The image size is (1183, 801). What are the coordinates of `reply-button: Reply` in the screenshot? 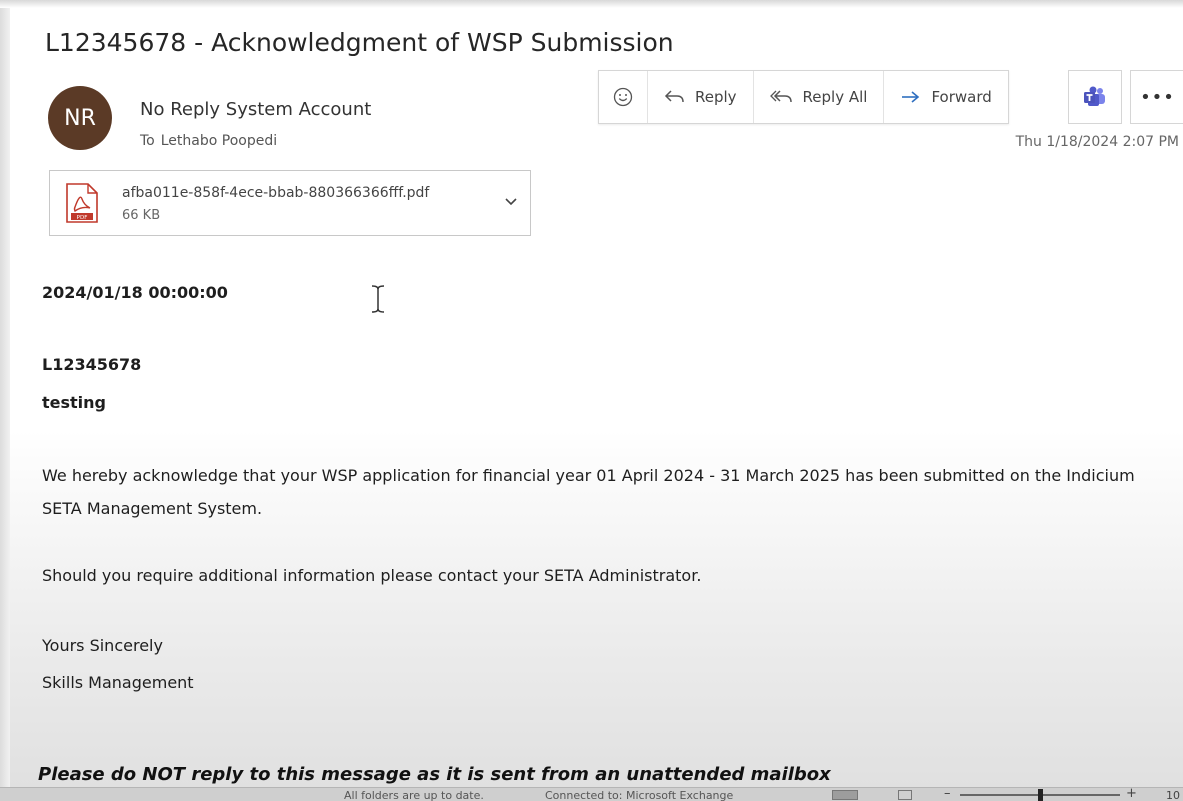 It's located at (701, 97).